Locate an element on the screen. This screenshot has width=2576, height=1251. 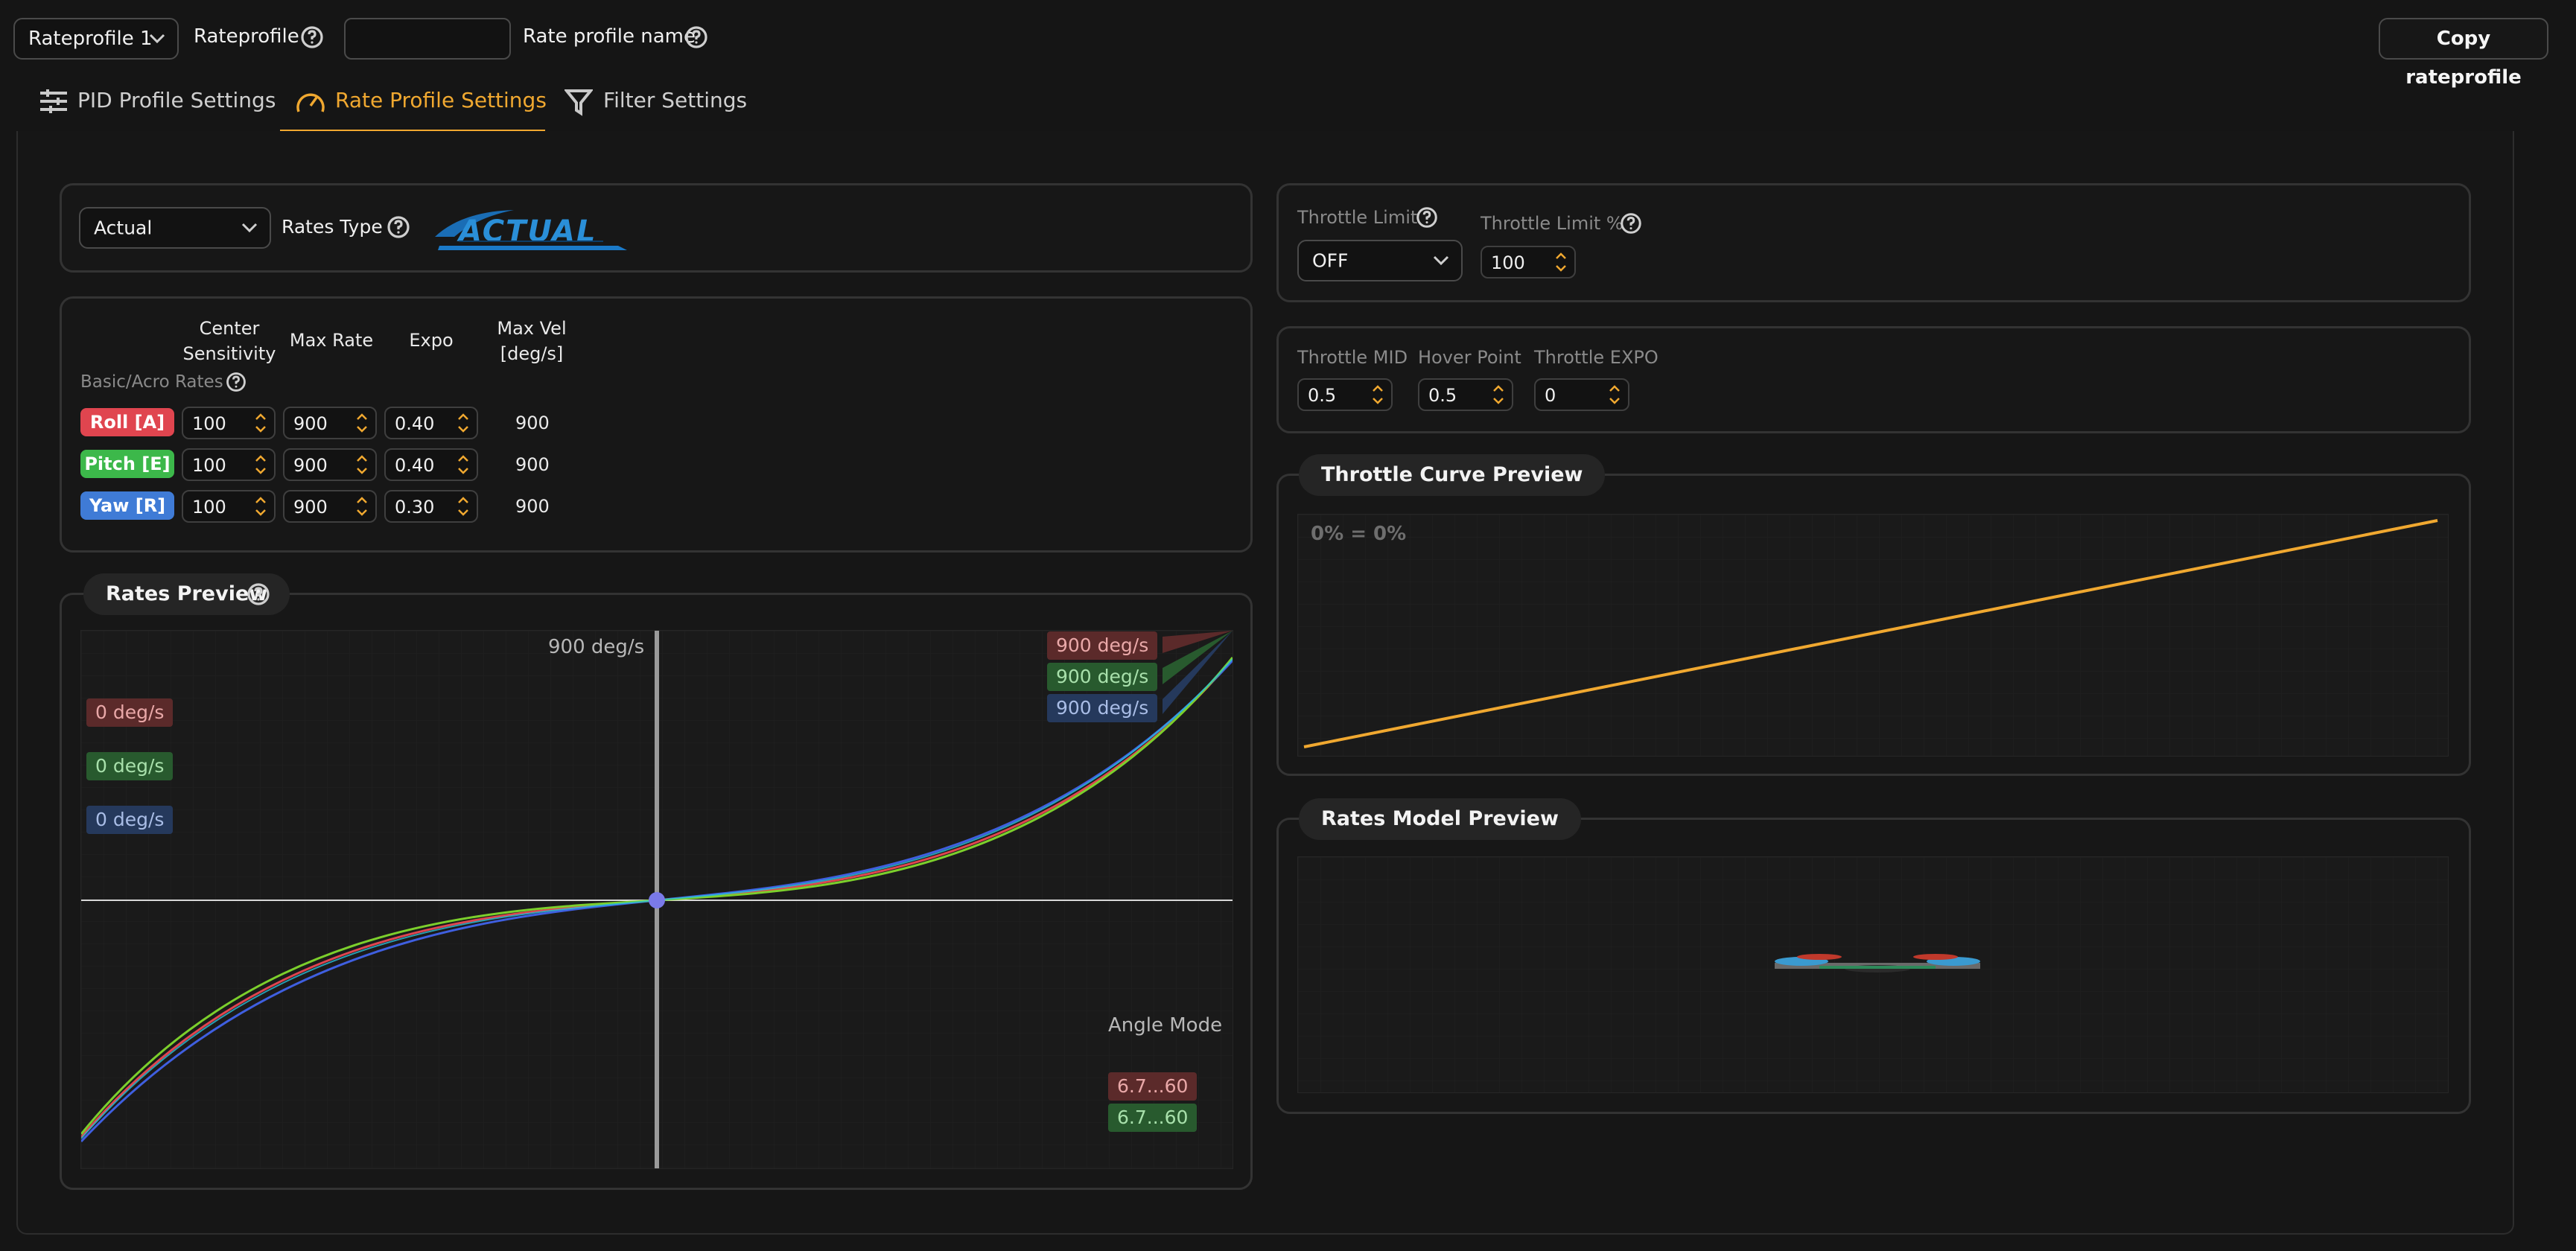
throttle-curve-chart is located at coordinates (1873, 636).